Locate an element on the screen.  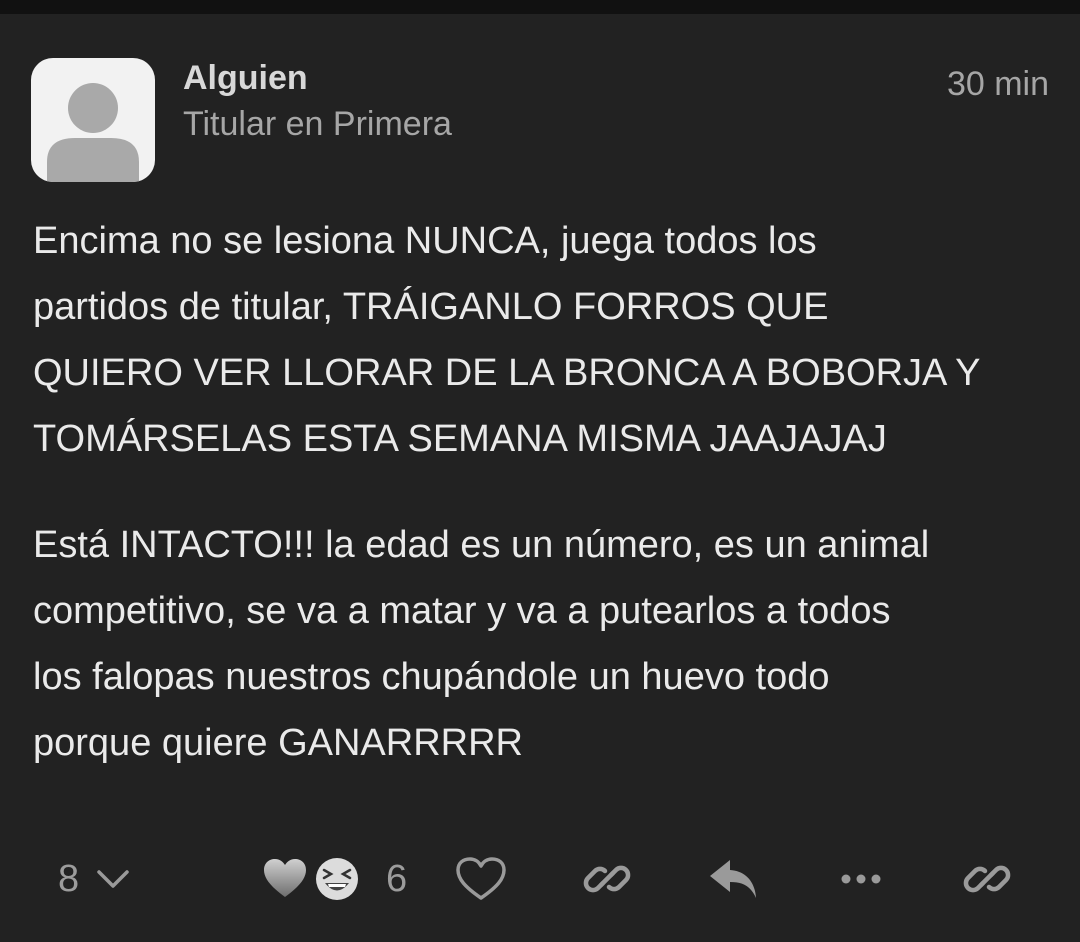
reply-button is located at coordinates (734, 879).